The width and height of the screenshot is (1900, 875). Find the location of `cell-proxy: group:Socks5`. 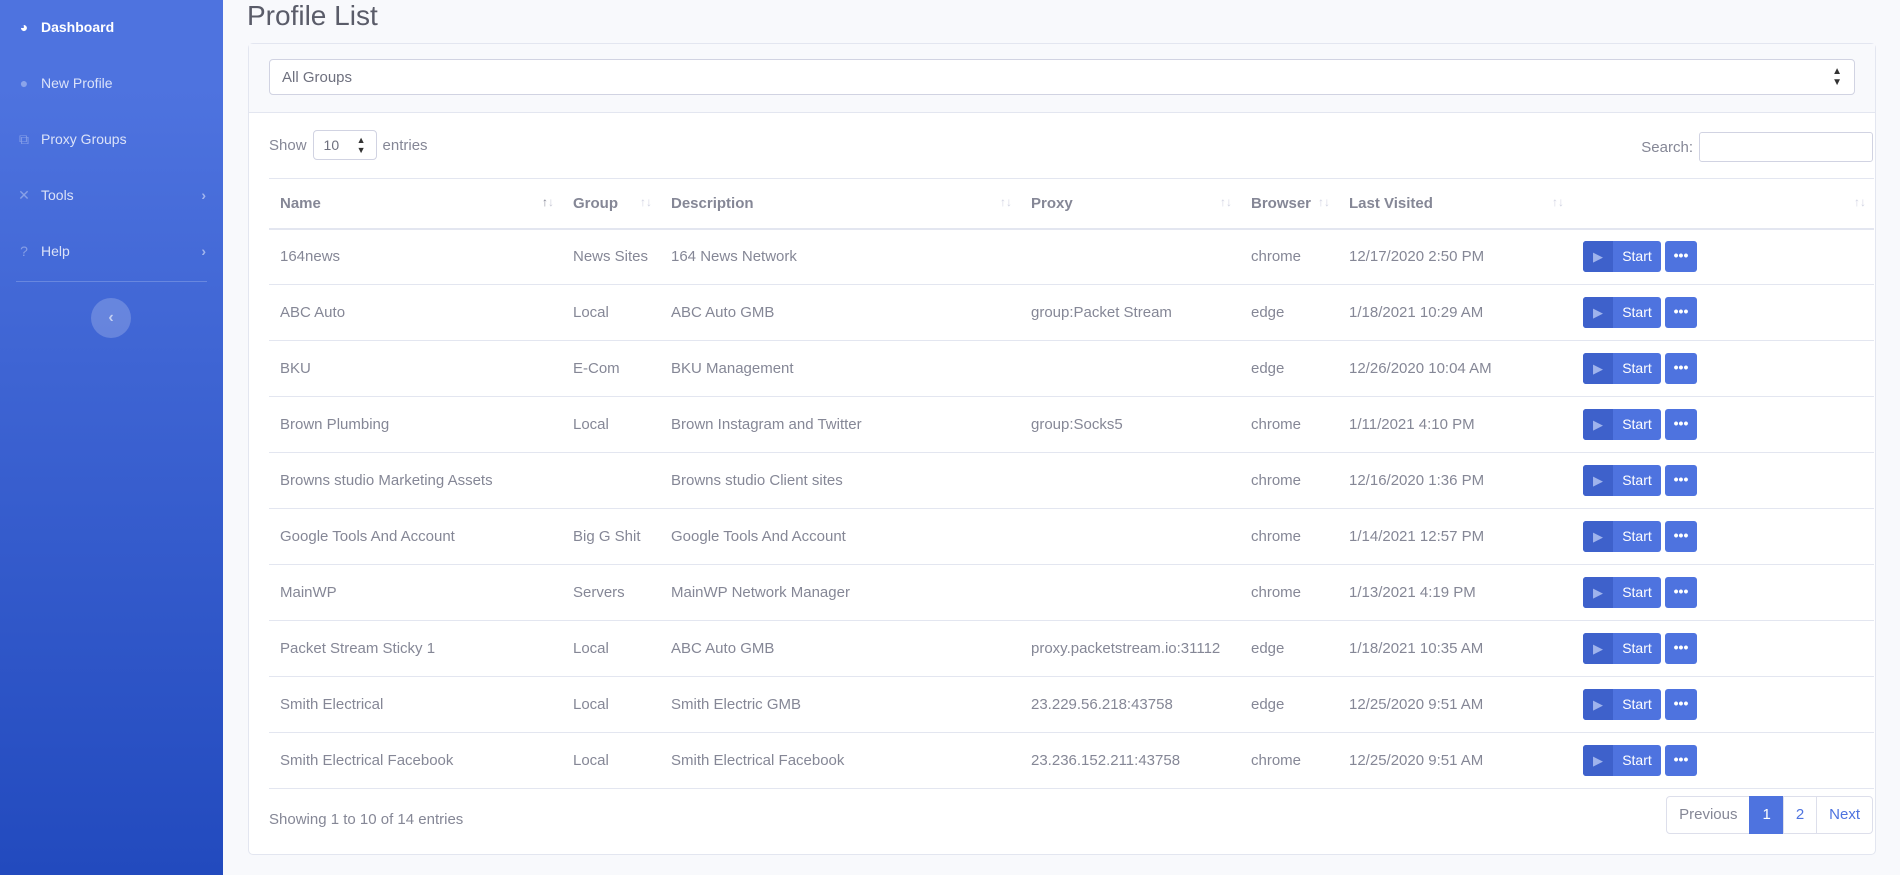

cell-proxy: group:Socks5 is located at coordinates (1130, 424).